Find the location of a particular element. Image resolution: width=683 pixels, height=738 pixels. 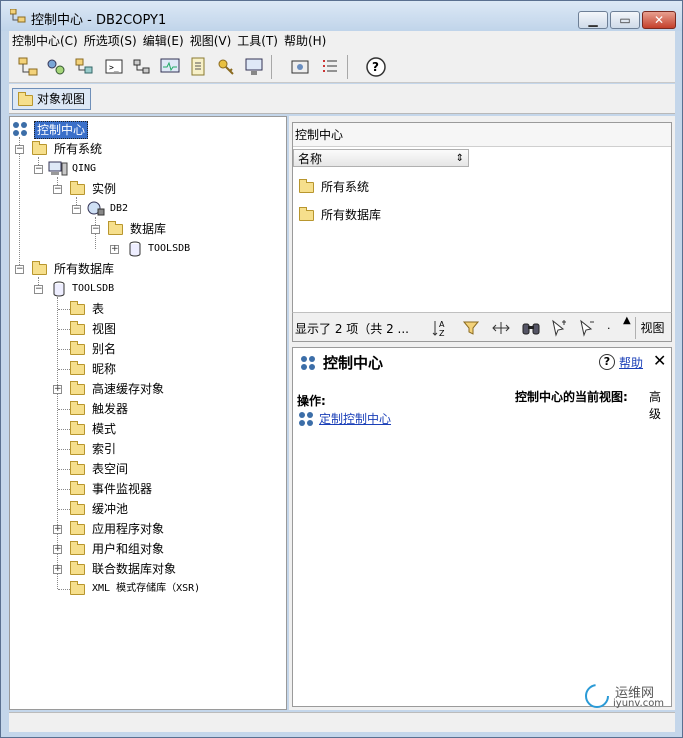

menu-control-center: 控制中心(C) is located at coordinates (45, 41).